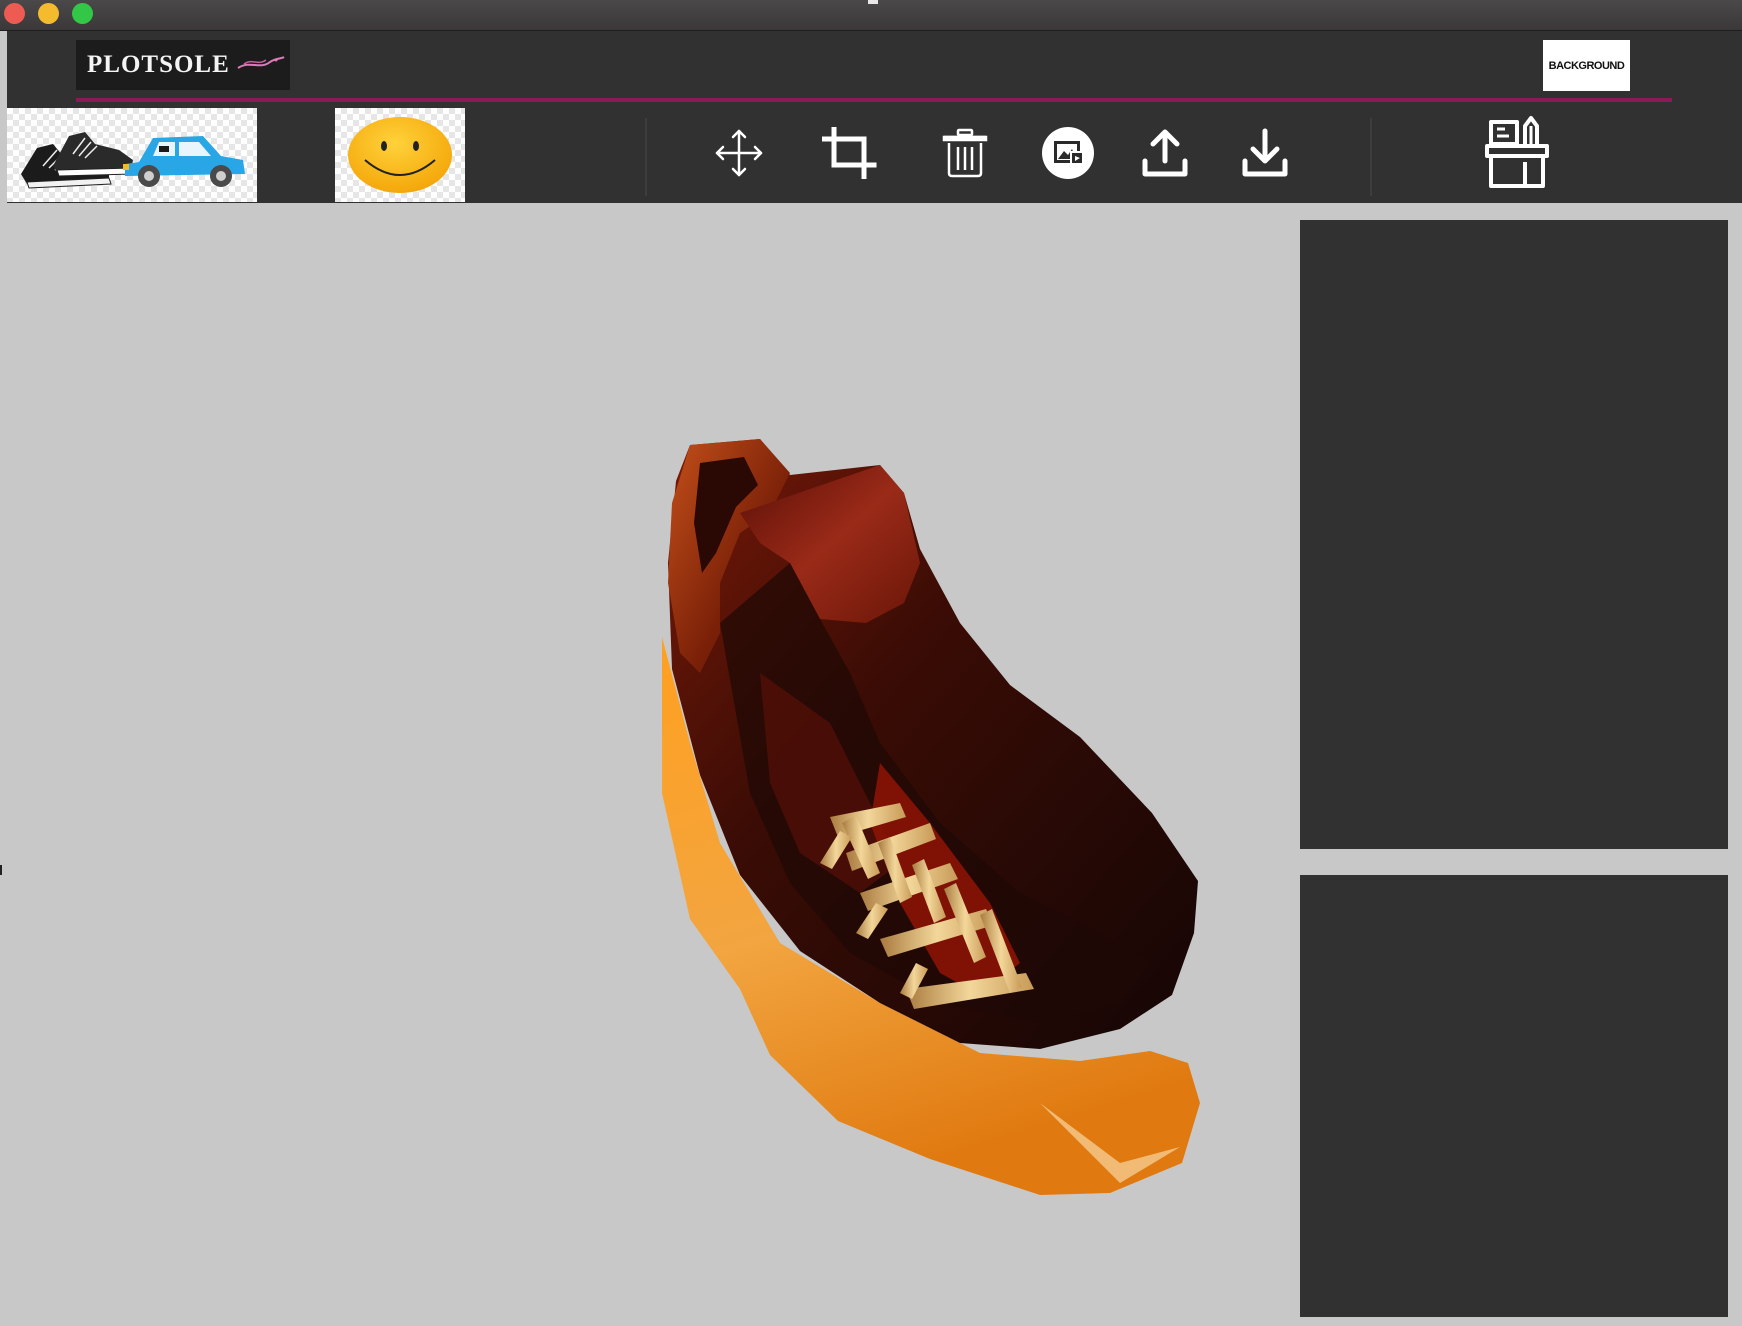  I want to click on trash-icon, so click(965, 153).